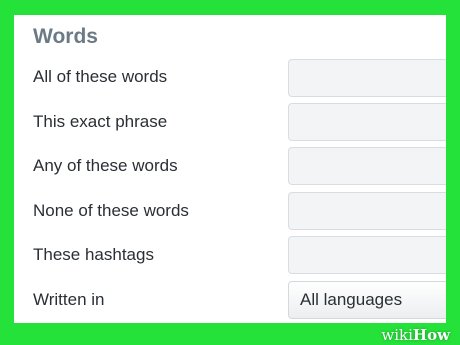  Describe the element at coordinates (111, 210) in the screenshot. I see `none-words-label: None of these words` at that location.